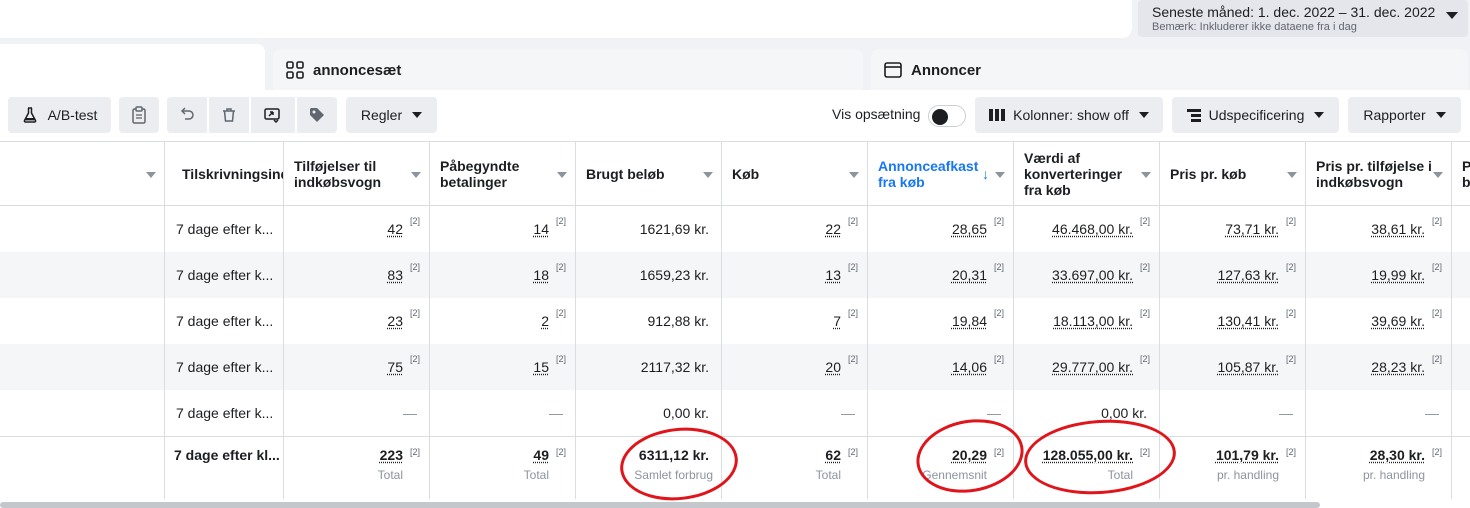  What do you see at coordinates (795, 321) in the screenshot?
I see `purchases-cell: 7 [2]` at bounding box center [795, 321].